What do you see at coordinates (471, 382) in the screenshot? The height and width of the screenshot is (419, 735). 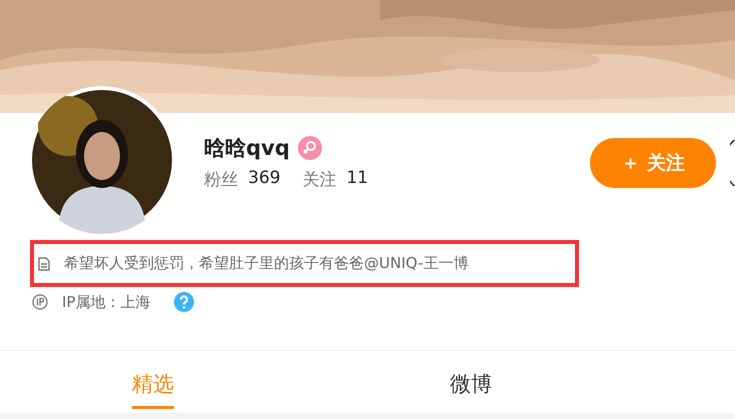 I see `tab: 微博` at bounding box center [471, 382].